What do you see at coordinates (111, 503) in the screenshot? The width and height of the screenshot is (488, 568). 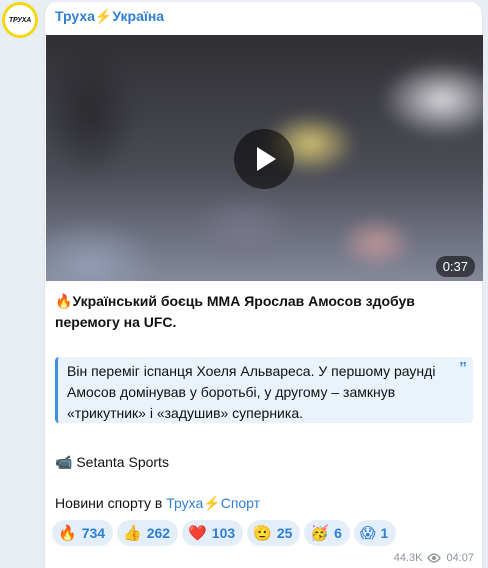 I see `footer-prefix: Новини спорту в` at bounding box center [111, 503].